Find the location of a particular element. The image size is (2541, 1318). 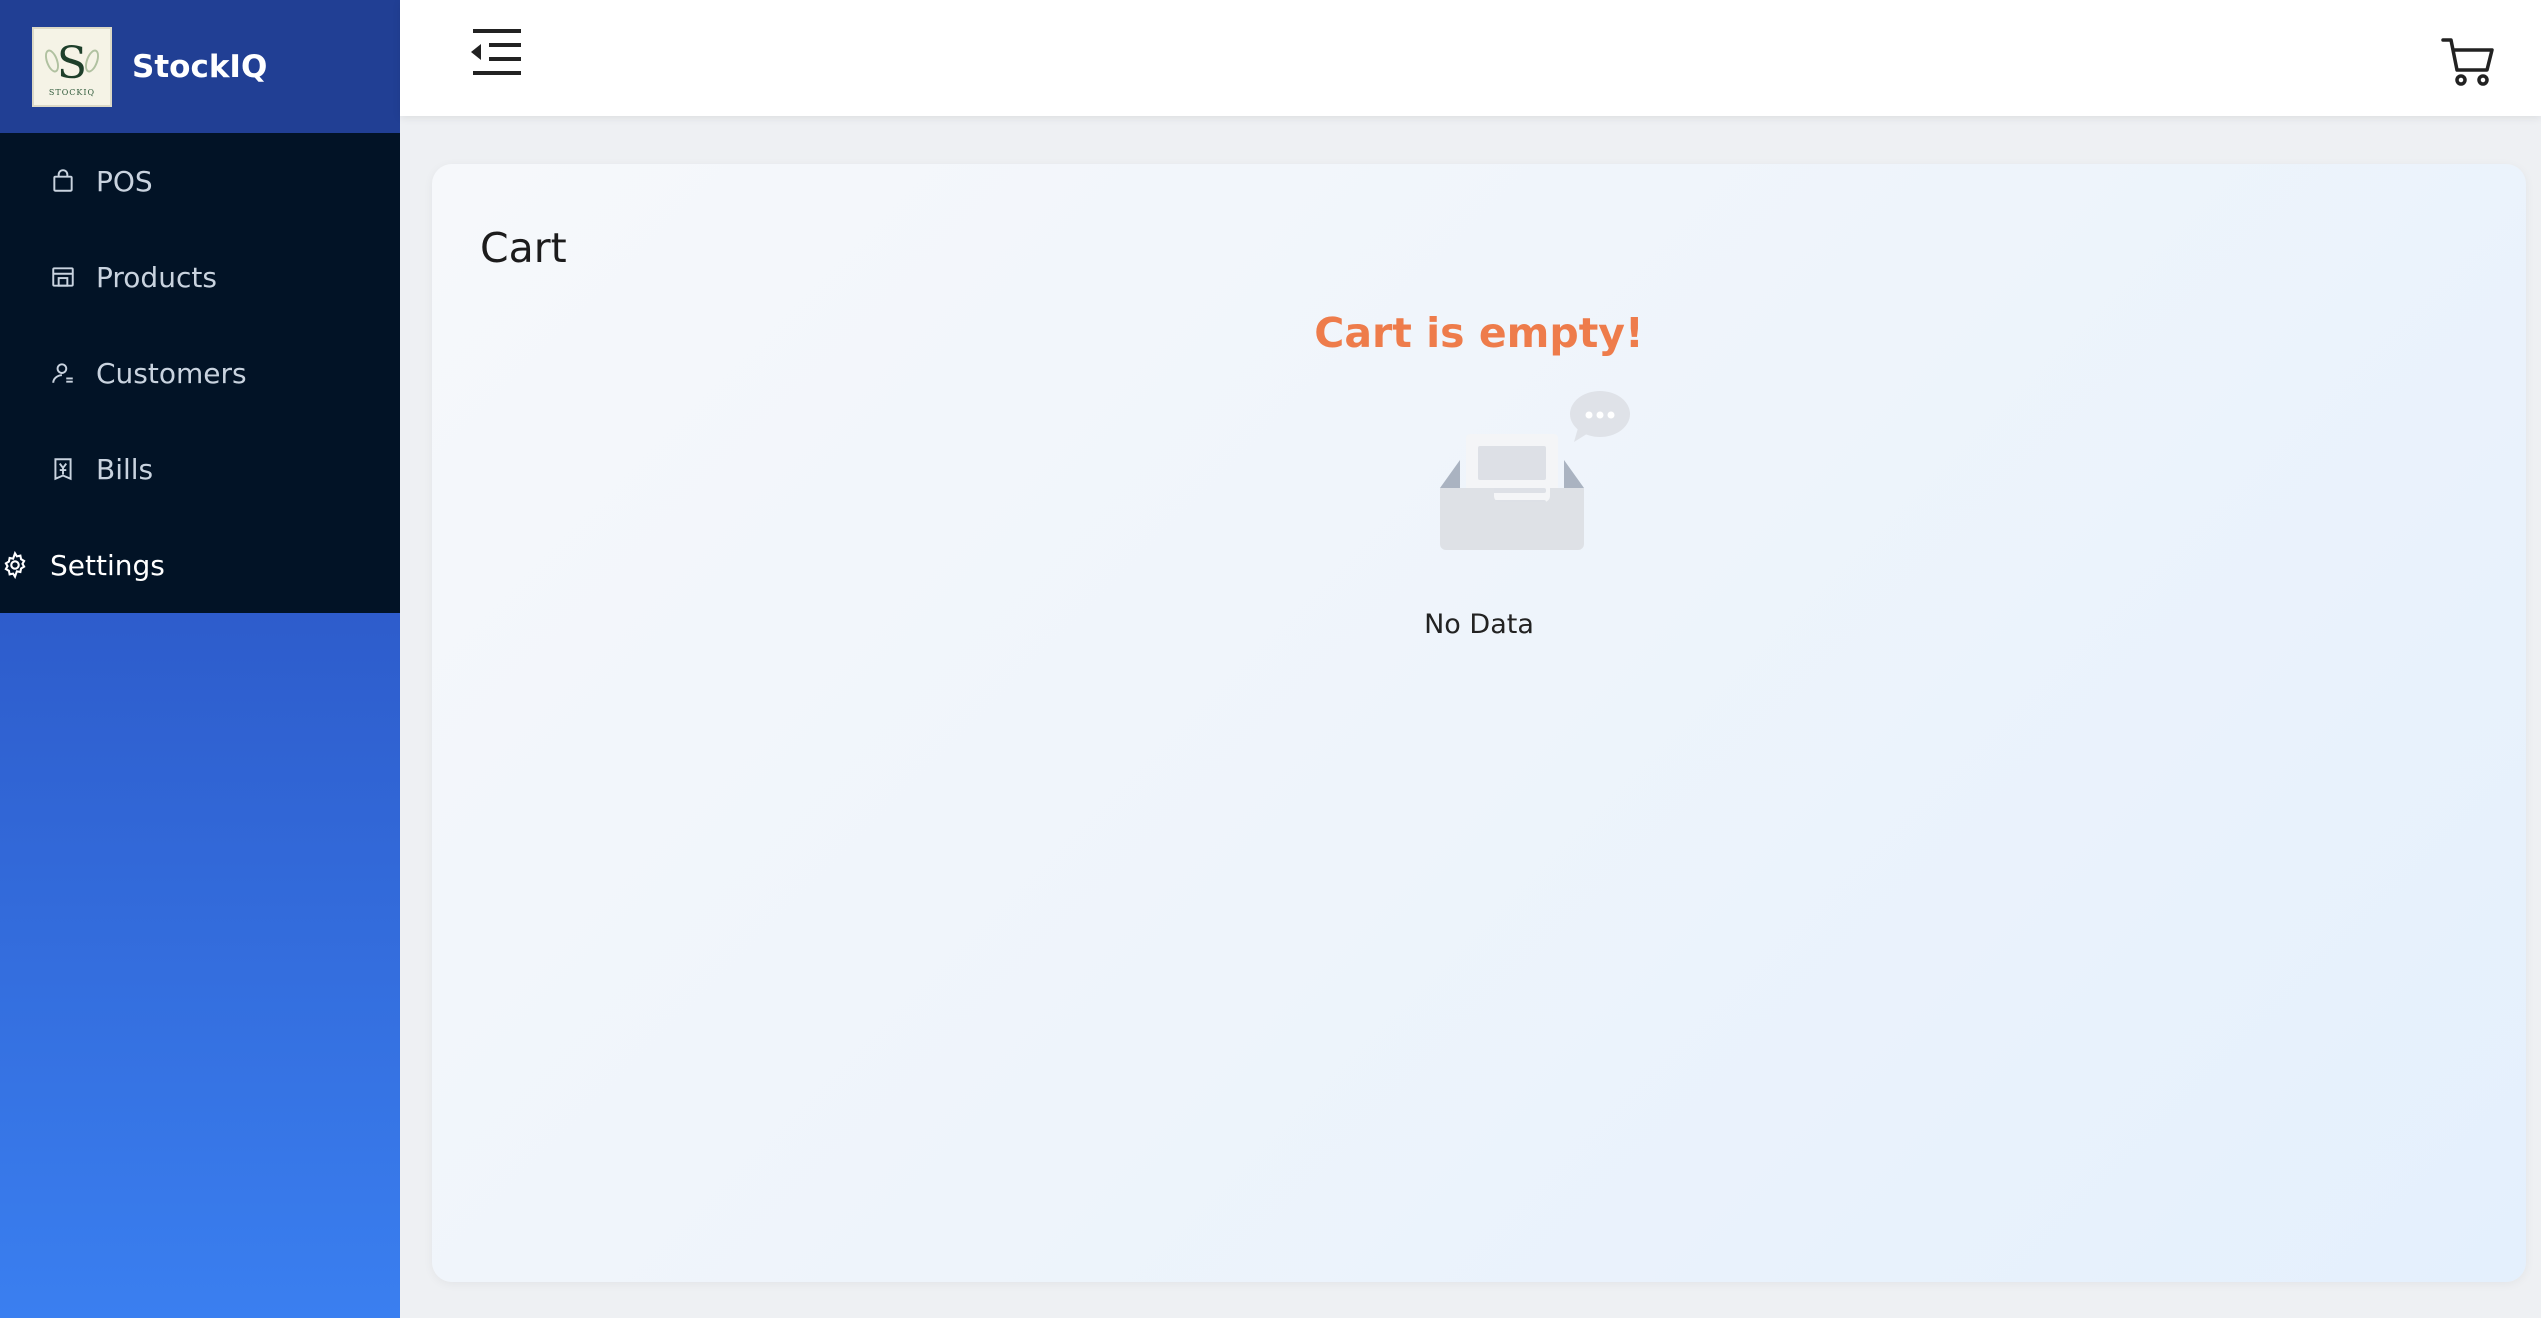

empty-cart-heading: Cart is empty! is located at coordinates (1479, 333).